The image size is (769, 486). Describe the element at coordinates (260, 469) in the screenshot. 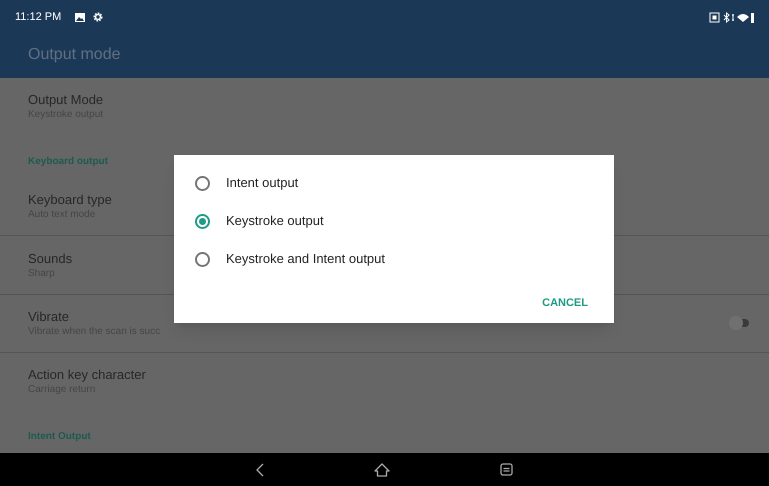

I see `back-icon` at that location.